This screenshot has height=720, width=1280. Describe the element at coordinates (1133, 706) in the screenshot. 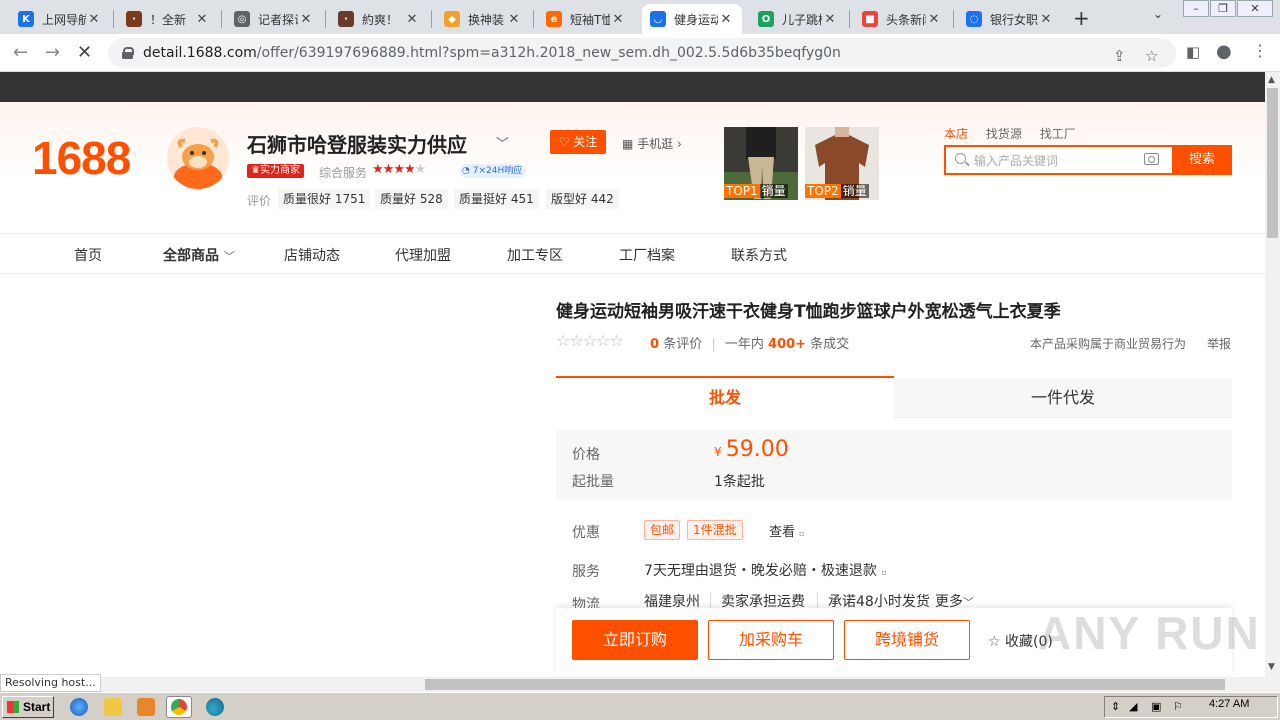

I see `volume-icon: ◢` at that location.